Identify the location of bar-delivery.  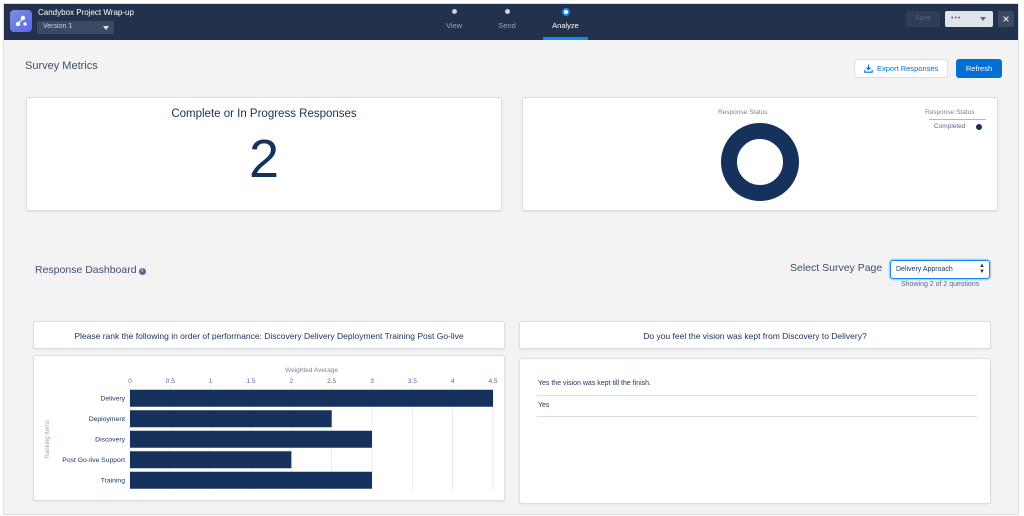
(311, 398).